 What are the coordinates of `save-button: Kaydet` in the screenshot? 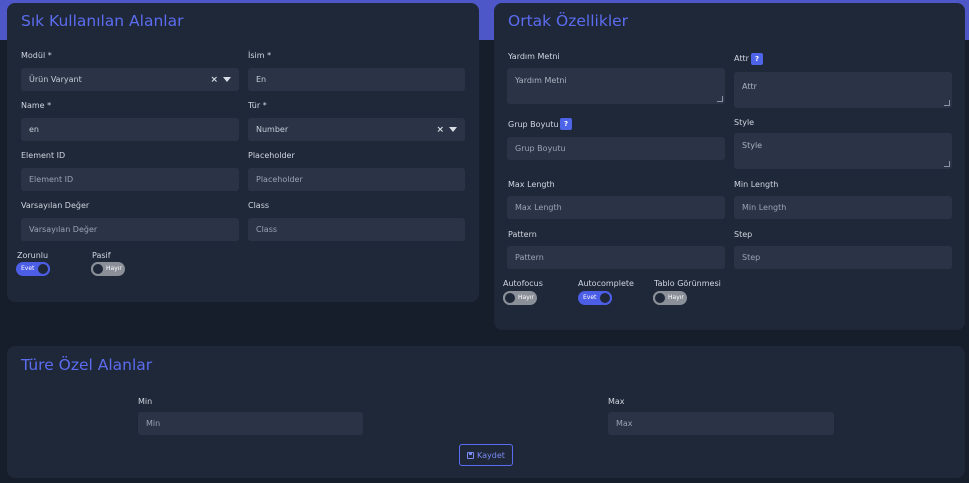 It's located at (486, 455).